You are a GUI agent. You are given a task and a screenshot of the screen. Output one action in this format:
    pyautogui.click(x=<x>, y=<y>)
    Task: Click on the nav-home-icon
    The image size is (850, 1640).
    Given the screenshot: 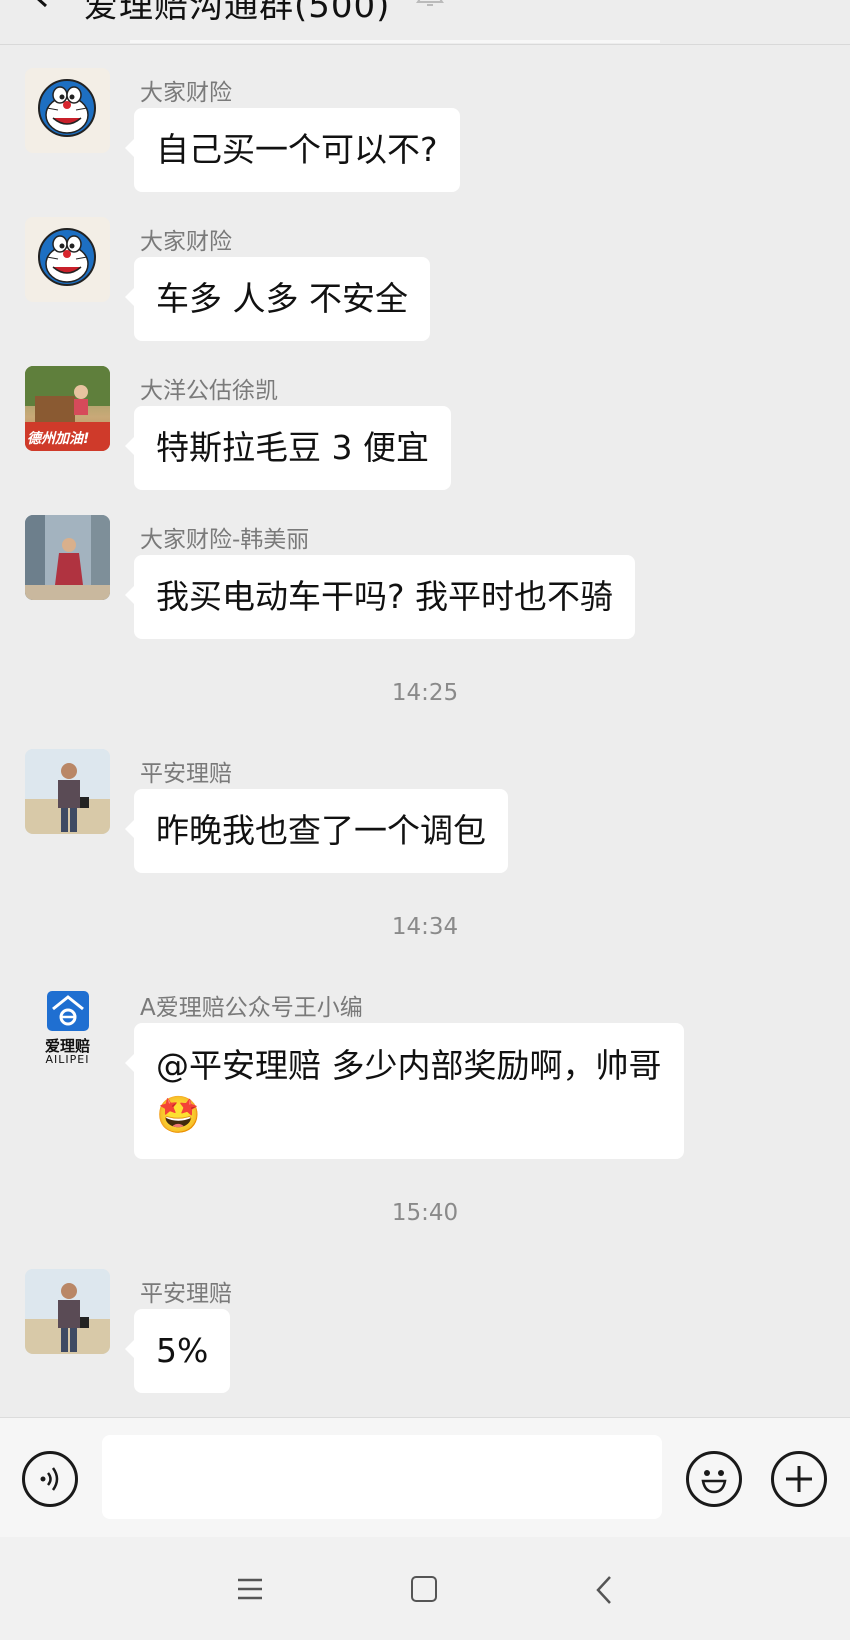 What is the action you would take?
    pyautogui.click(x=424, y=1589)
    